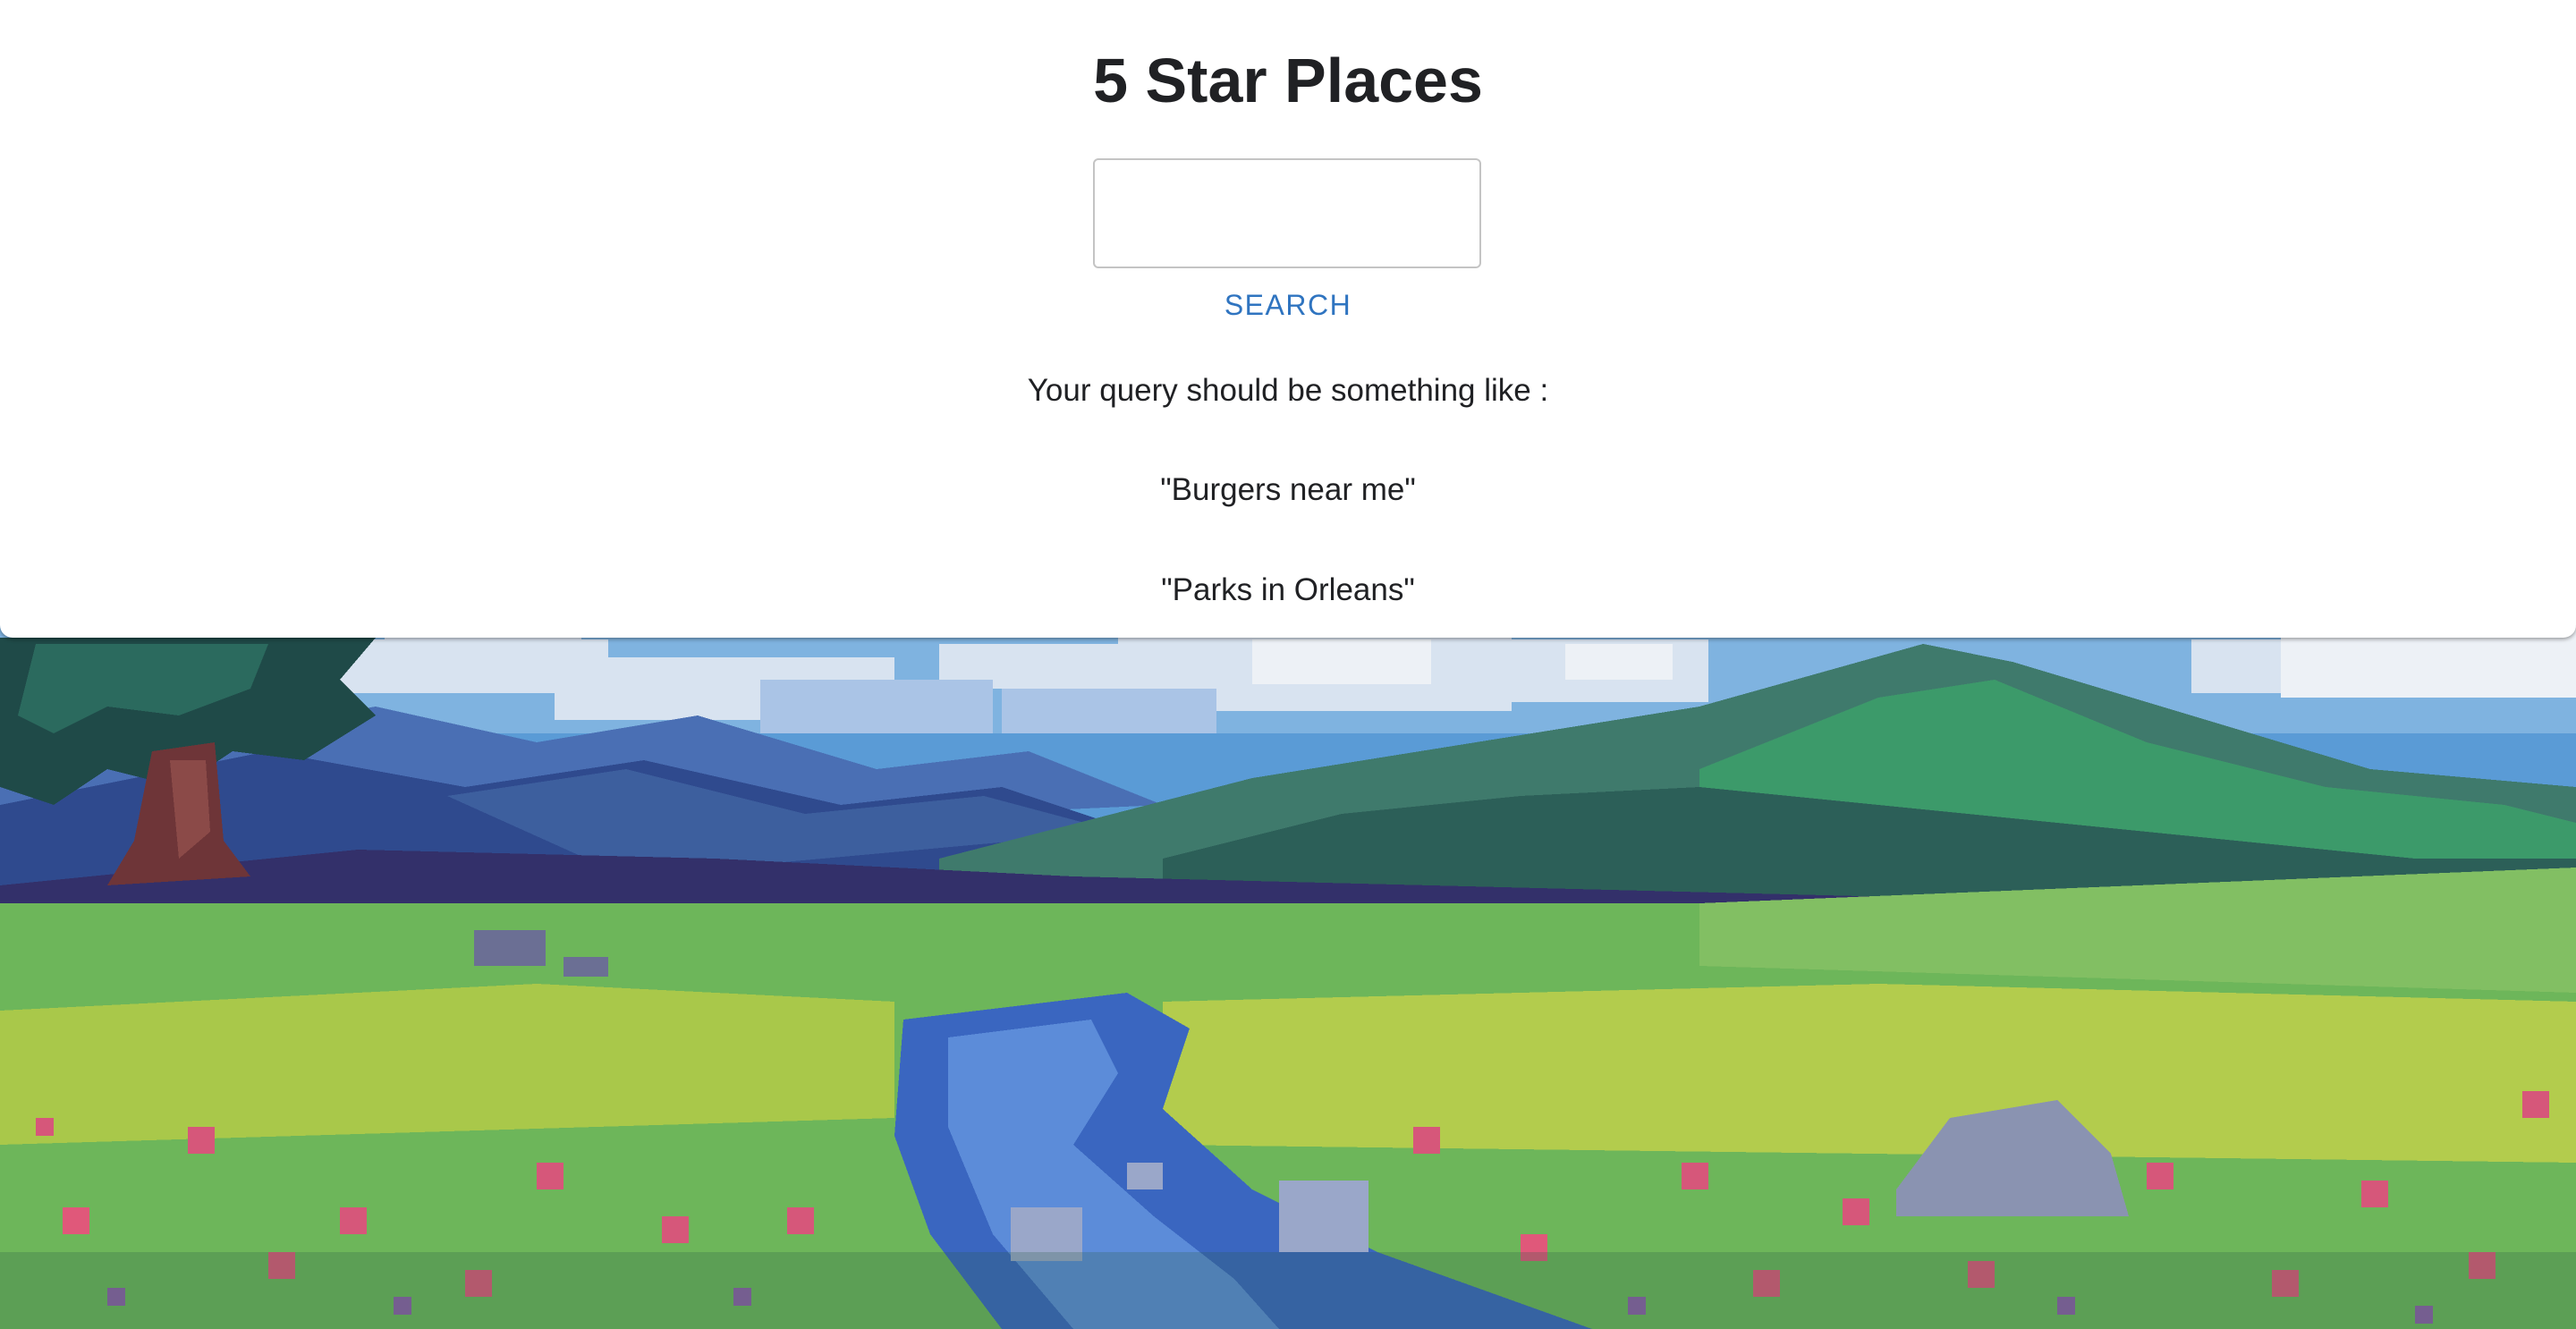 This screenshot has height=1329, width=2576. Describe the element at coordinates (1288, 589) in the screenshot. I see `query-example-parks: "Parks in Orleans"` at that location.